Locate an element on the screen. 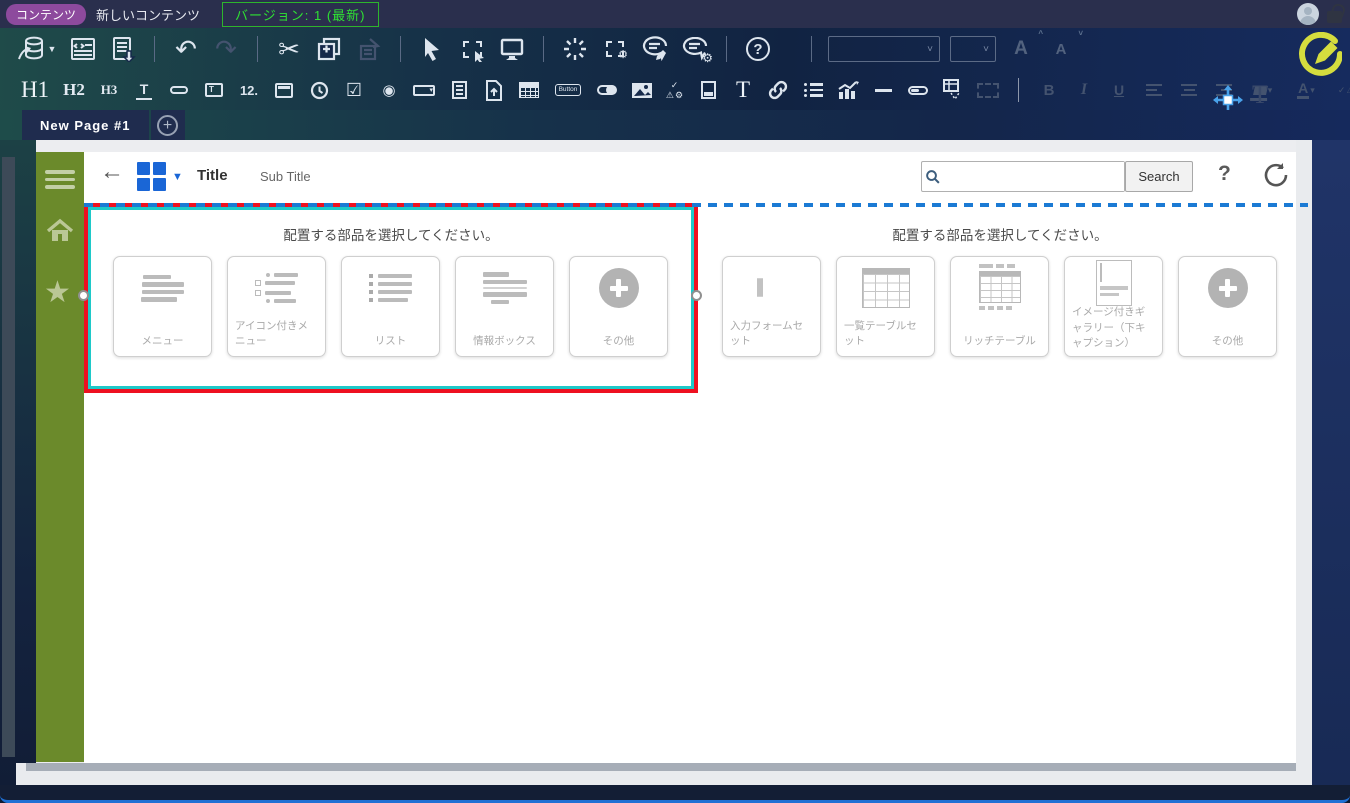  gear-glyph: ⚙ is located at coordinates (707, 58).